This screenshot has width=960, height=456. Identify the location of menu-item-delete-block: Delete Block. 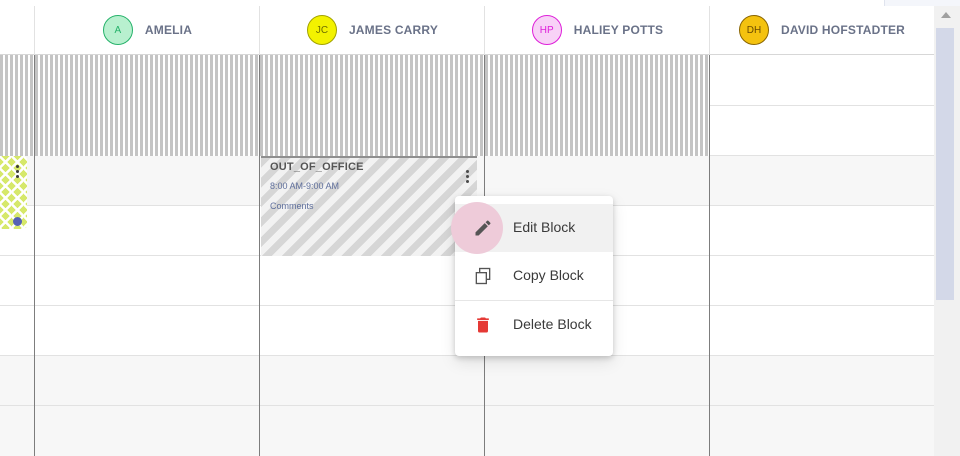
(534, 325).